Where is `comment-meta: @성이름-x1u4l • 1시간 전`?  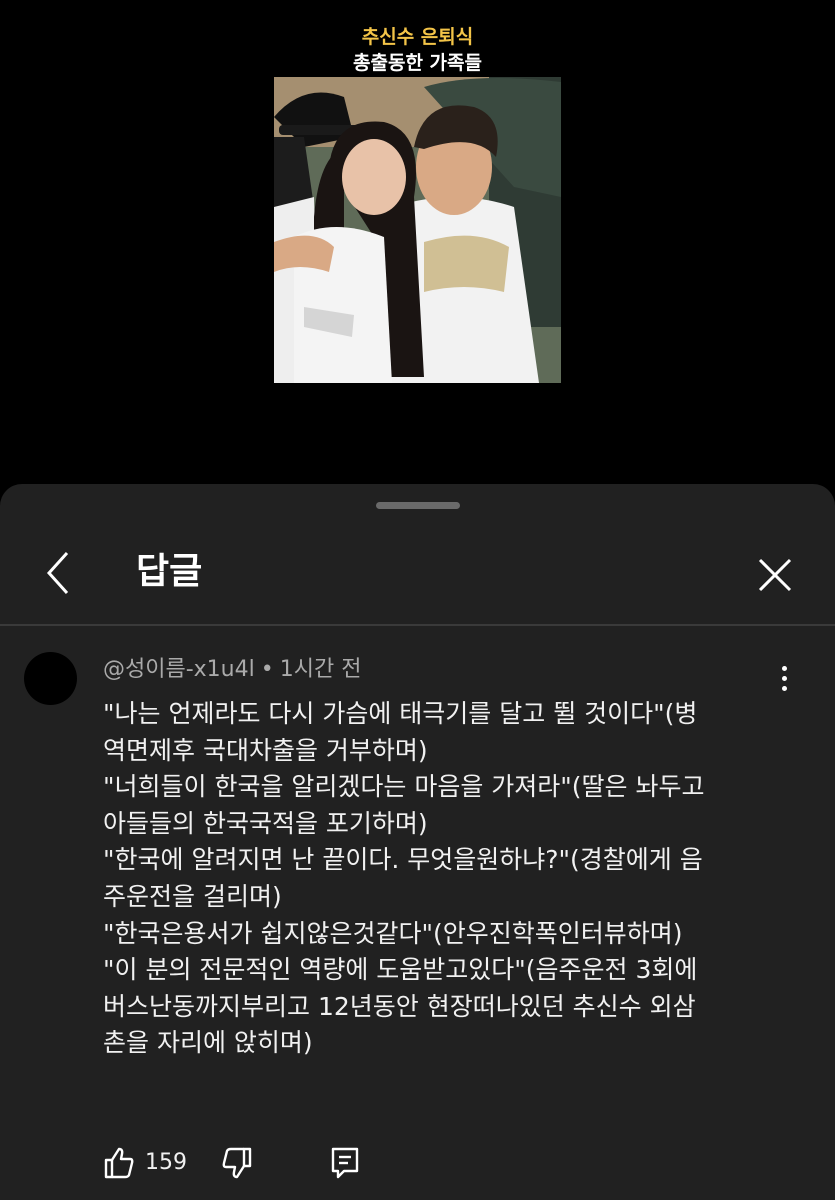
comment-meta: @성이름-x1u4l • 1시간 전 is located at coordinates (232, 670).